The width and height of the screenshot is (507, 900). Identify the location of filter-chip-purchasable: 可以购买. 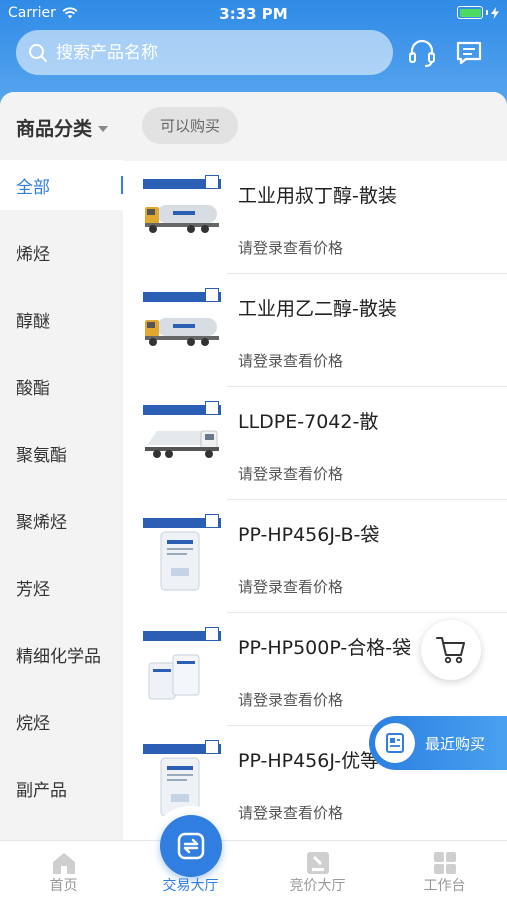
(190, 125).